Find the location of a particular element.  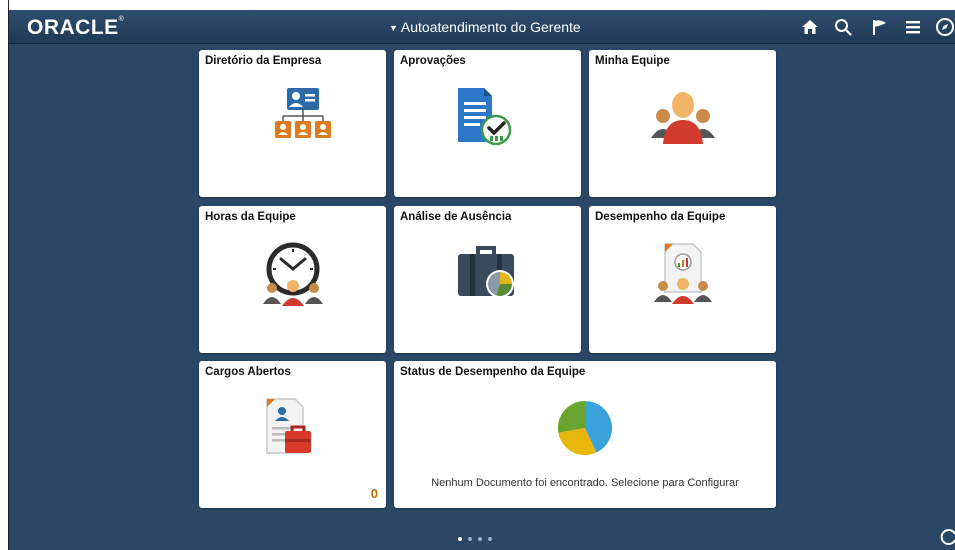

tile-my-team: Minha Equipe is located at coordinates (682, 123).